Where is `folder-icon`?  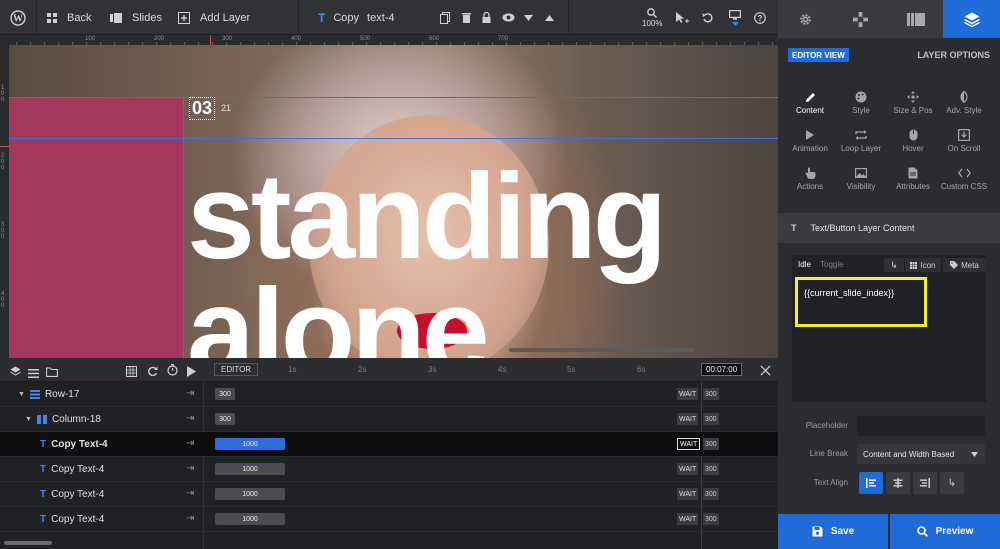 folder-icon is located at coordinates (52, 373).